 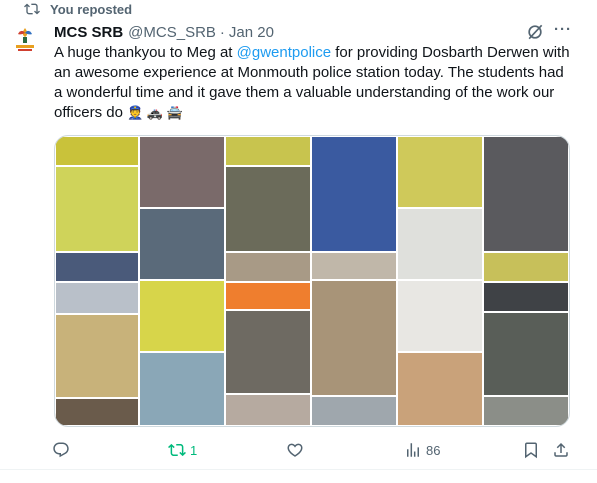 I want to click on reply-button, so click(x=63, y=450).